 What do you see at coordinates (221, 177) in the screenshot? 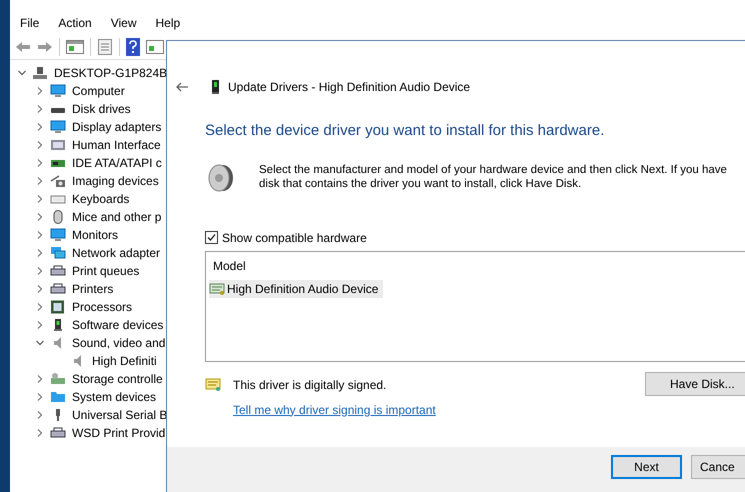
I see `speaker-icon` at bounding box center [221, 177].